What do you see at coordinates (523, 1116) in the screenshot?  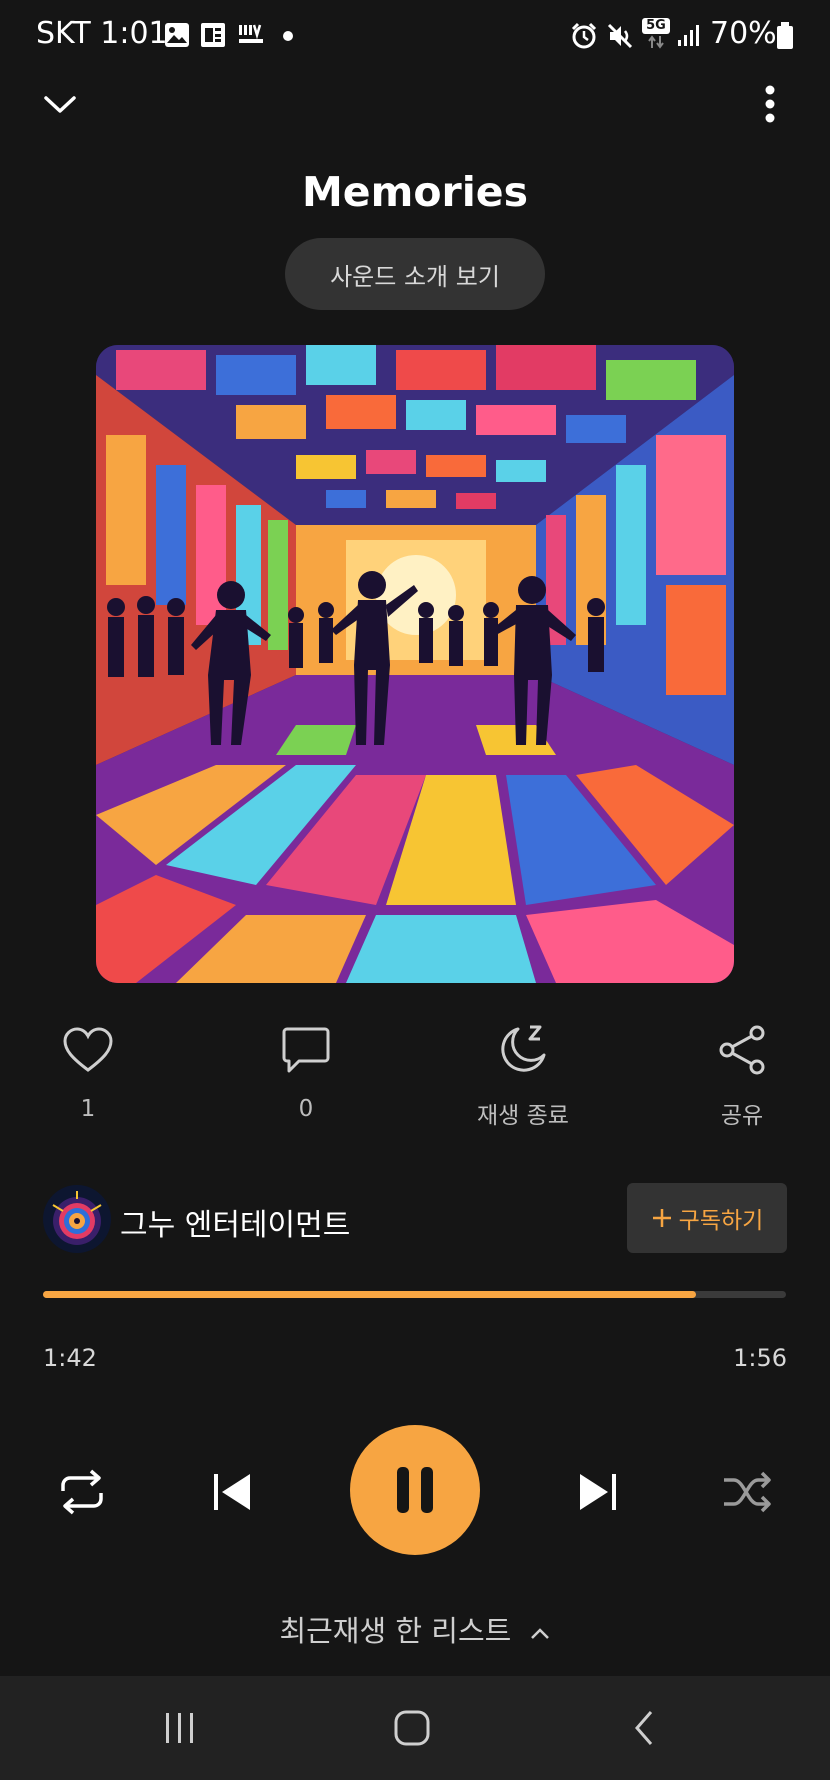 I see `sleep-timer-label: 재생 종료` at bounding box center [523, 1116].